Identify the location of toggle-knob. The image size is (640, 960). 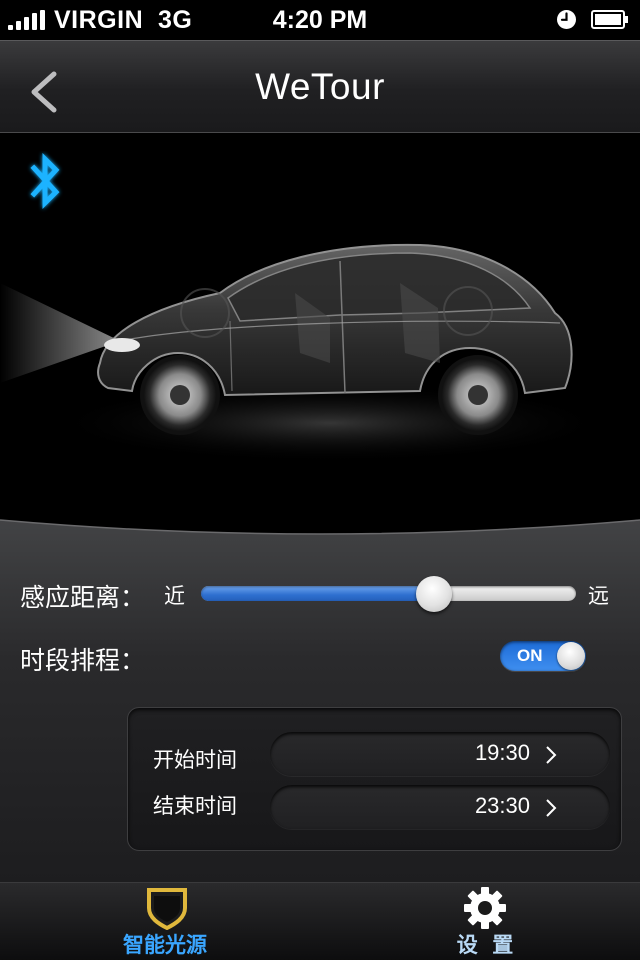
(571, 656).